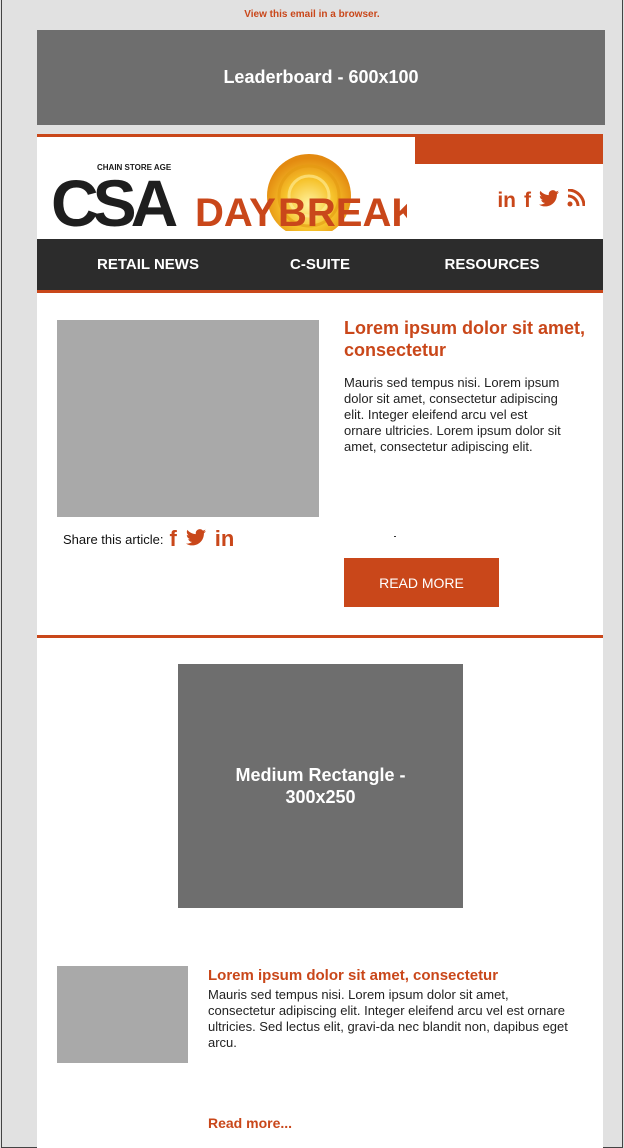 The width and height of the screenshot is (624, 1148). I want to click on logo-day: DAY, so click(235, 211).